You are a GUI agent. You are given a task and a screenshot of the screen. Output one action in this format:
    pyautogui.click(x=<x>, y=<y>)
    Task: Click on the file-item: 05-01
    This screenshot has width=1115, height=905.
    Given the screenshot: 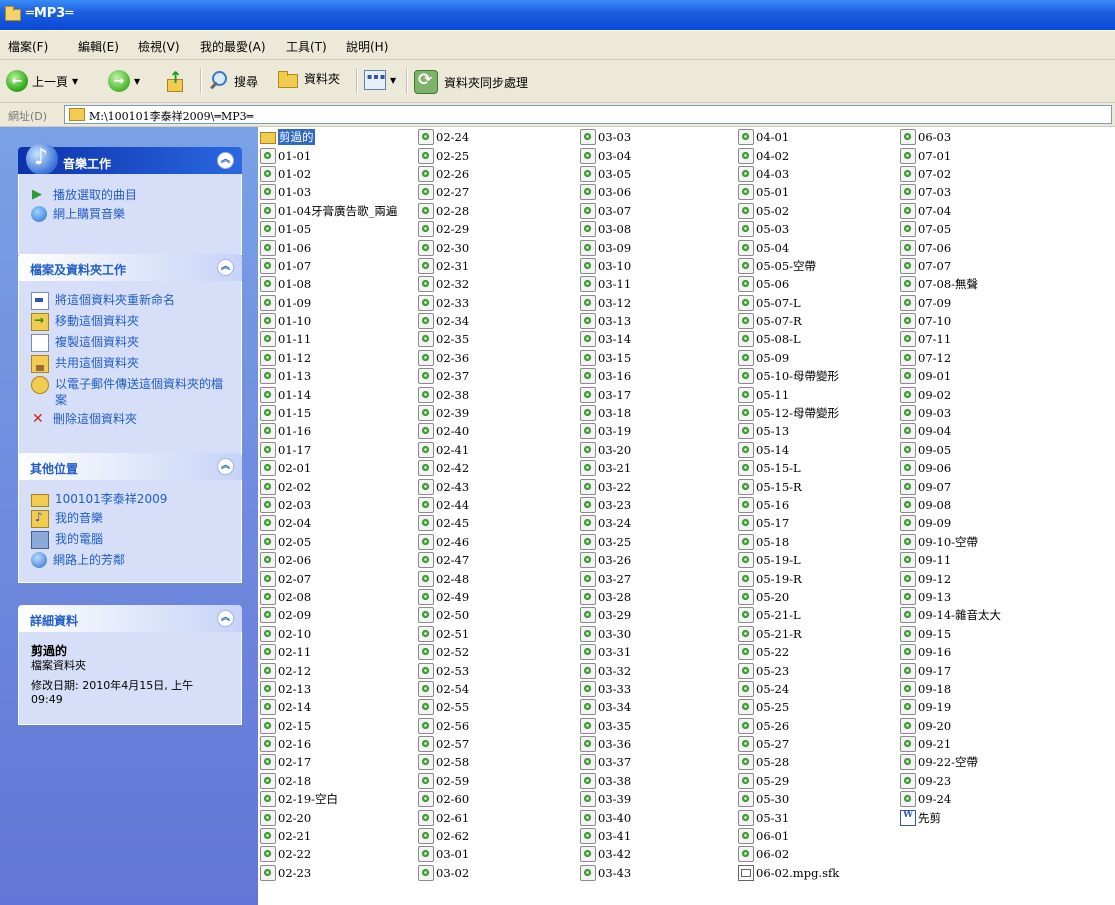 What is the action you would take?
    pyautogui.click(x=788, y=192)
    